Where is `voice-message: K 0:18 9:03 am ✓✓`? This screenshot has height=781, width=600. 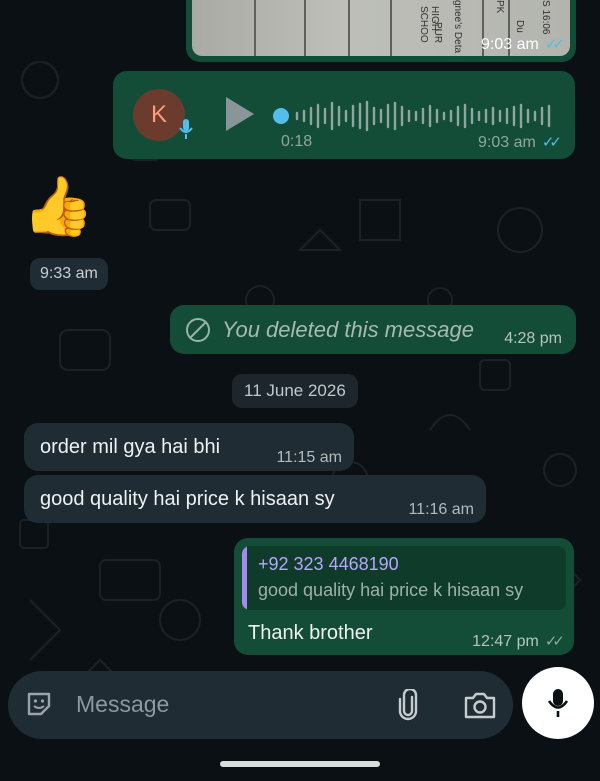
voice-message: K 0:18 9:03 am ✓✓ is located at coordinates (344, 115).